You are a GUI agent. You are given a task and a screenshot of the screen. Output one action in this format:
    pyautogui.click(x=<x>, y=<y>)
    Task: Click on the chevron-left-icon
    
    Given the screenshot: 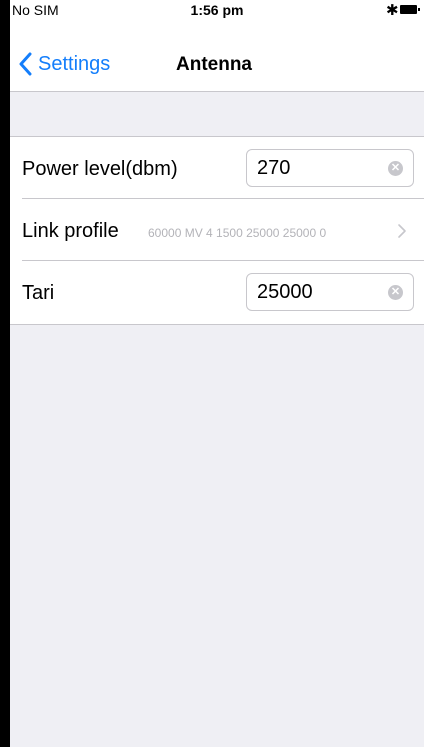 What is the action you would take?
    pyautogui.click(x=25, y=64)
    